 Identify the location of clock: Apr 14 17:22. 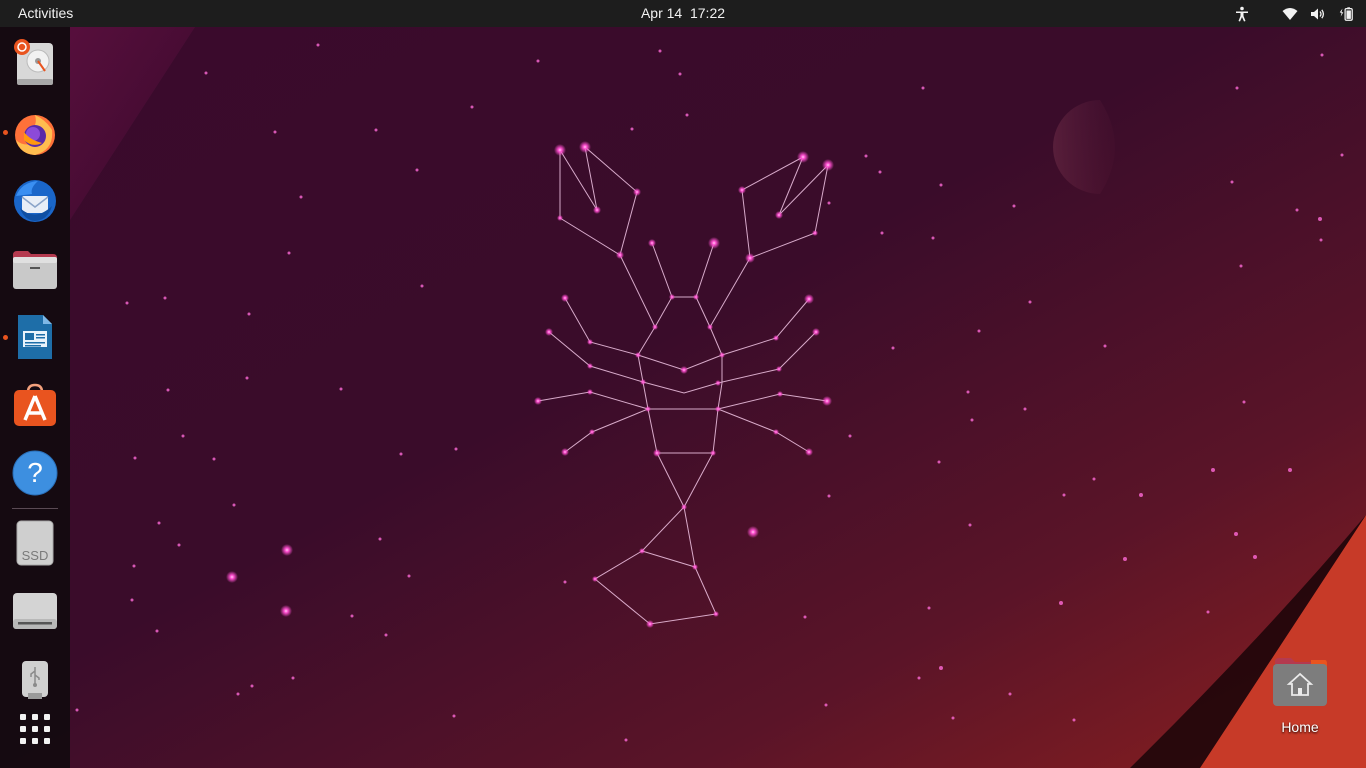
(683, 13).